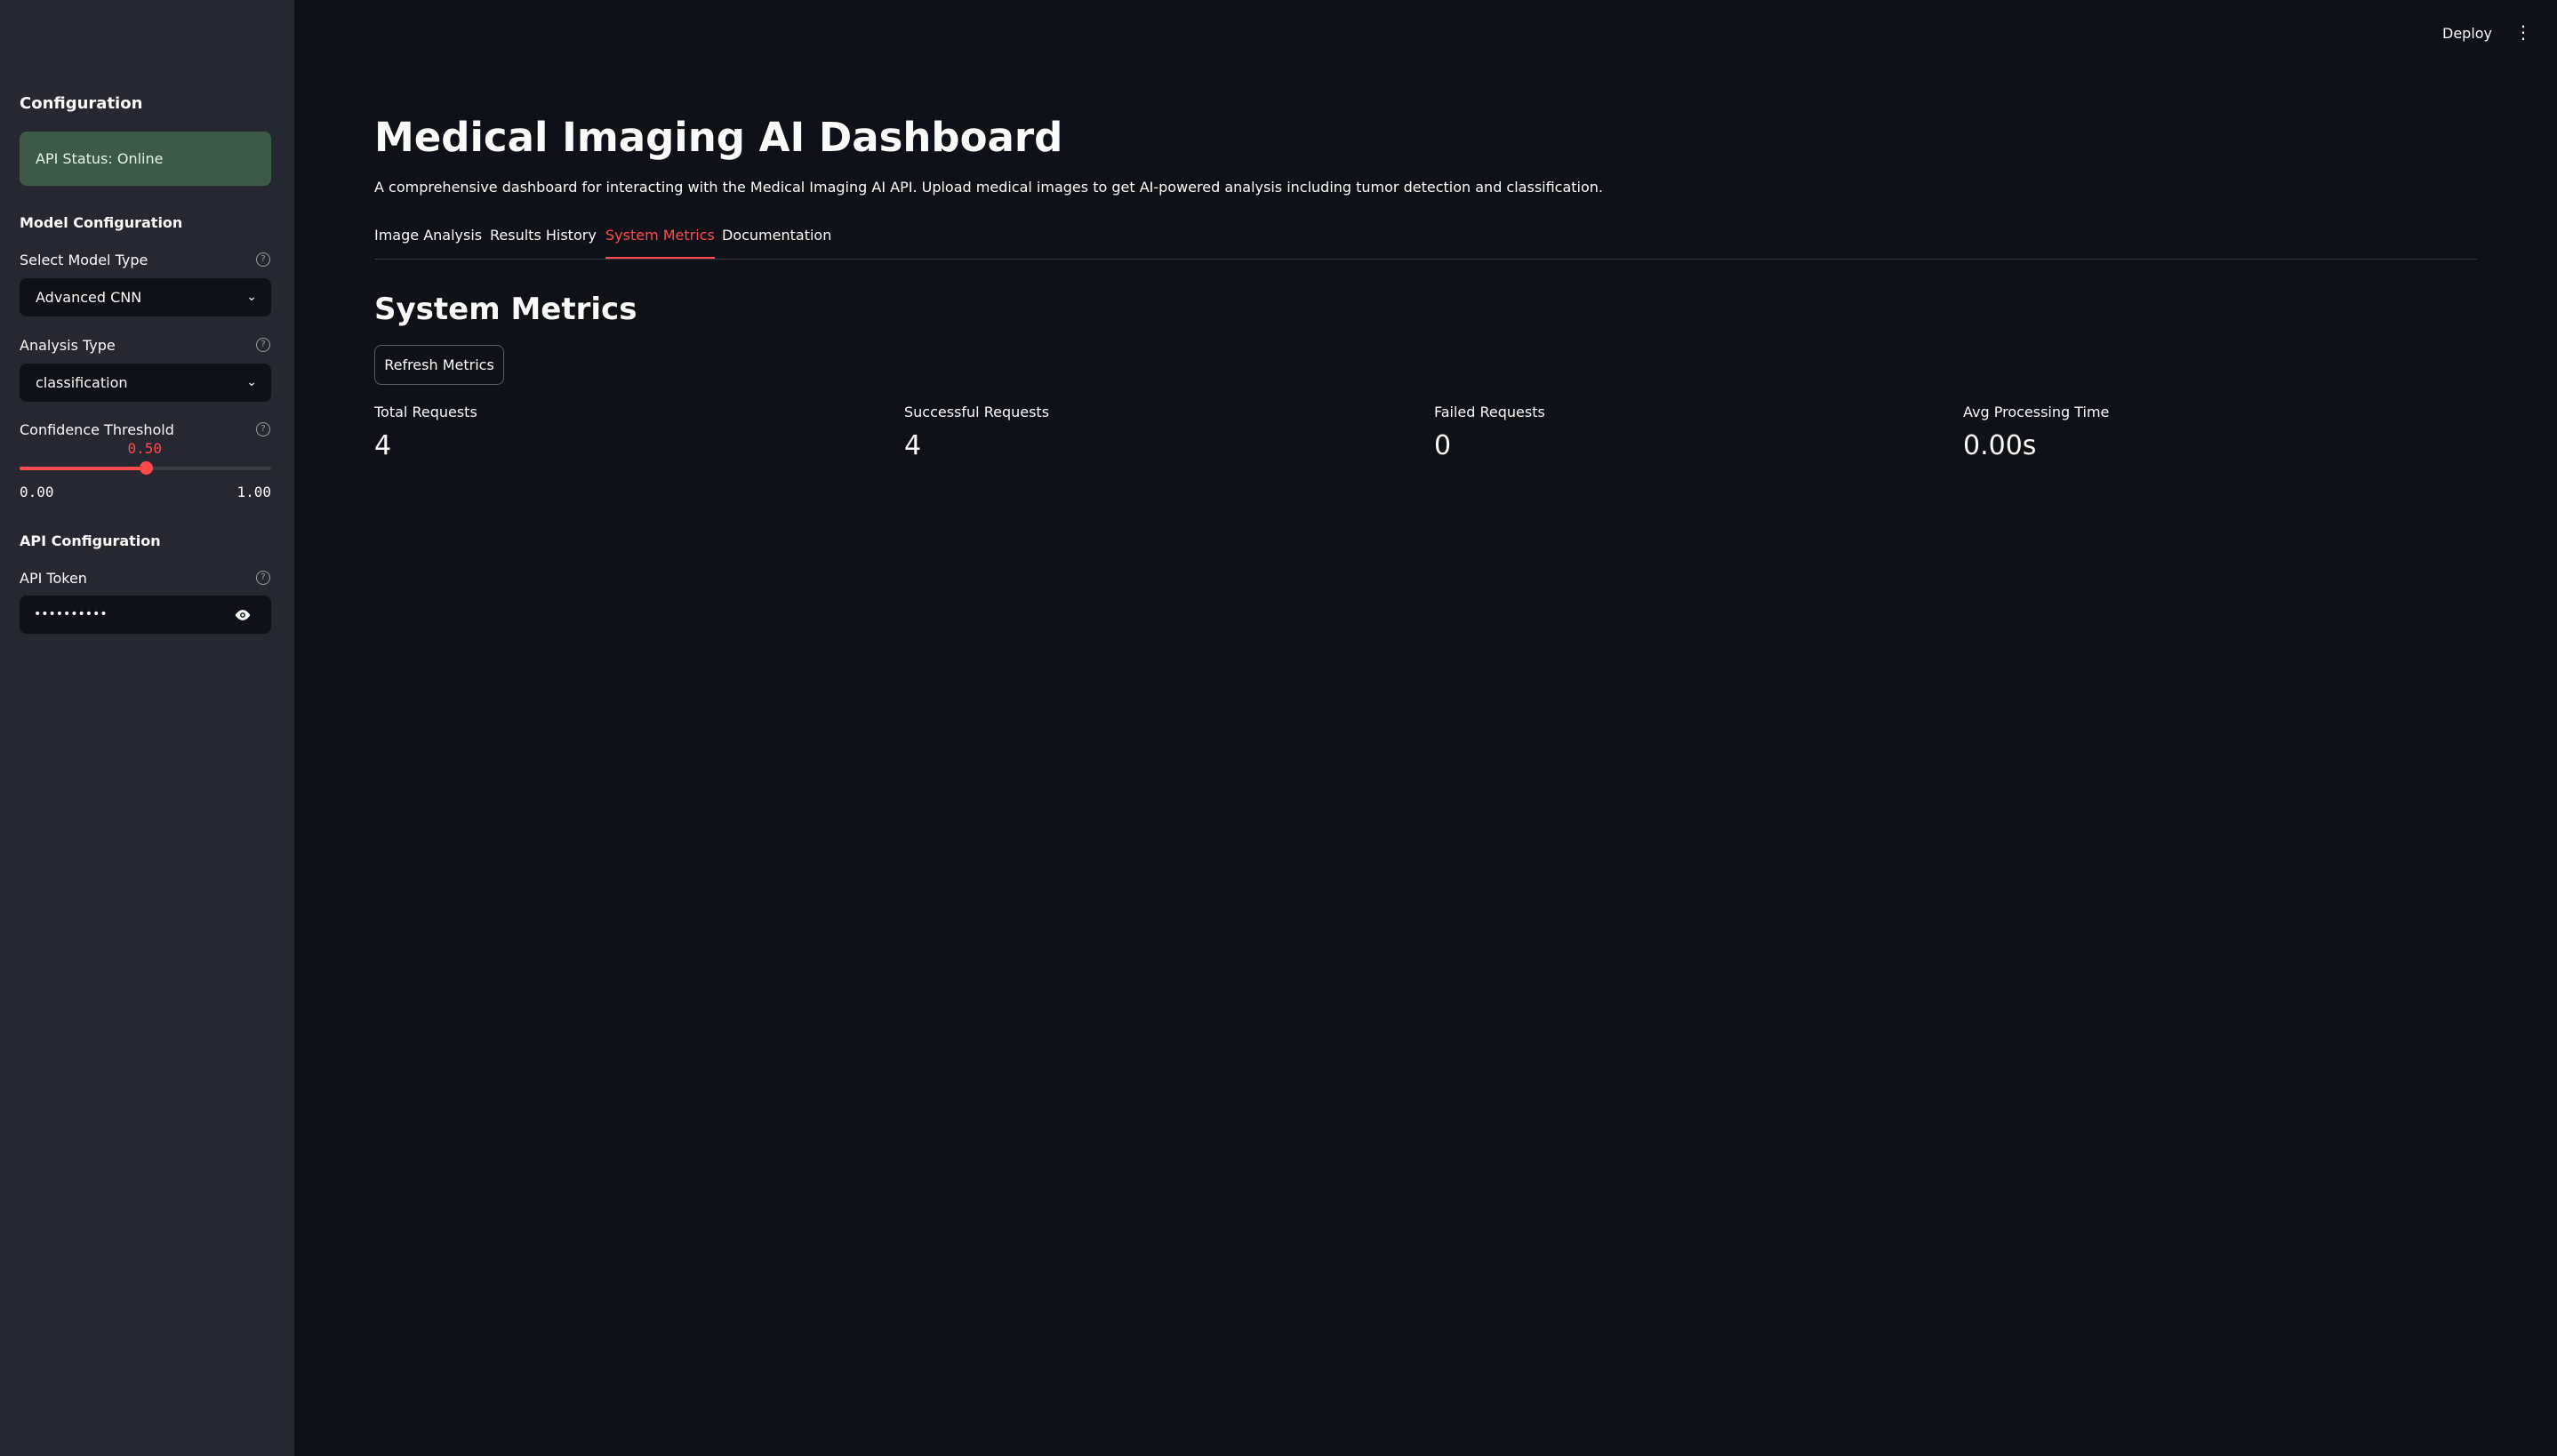  What do you see at coordinates (145, 159) in the screenshot?
I see `api-status-box: API Status: Online` at bounding box center [145, 159].